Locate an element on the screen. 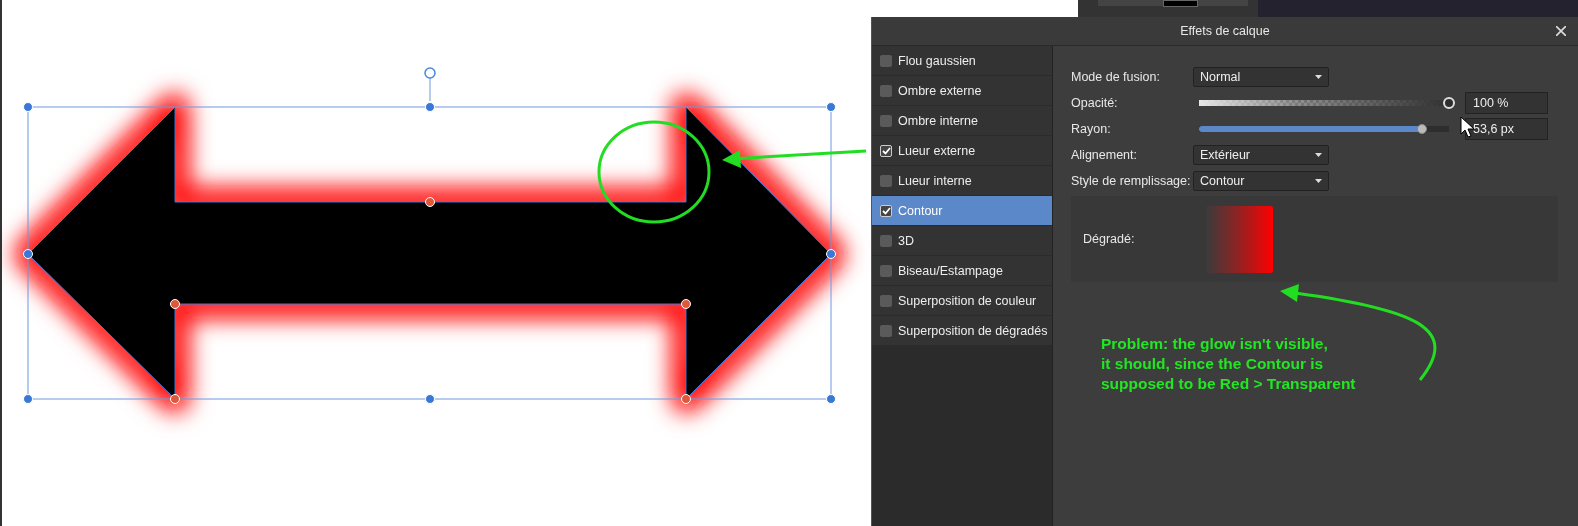  field-label: Rayon: is located at coordinates (1091, 129).